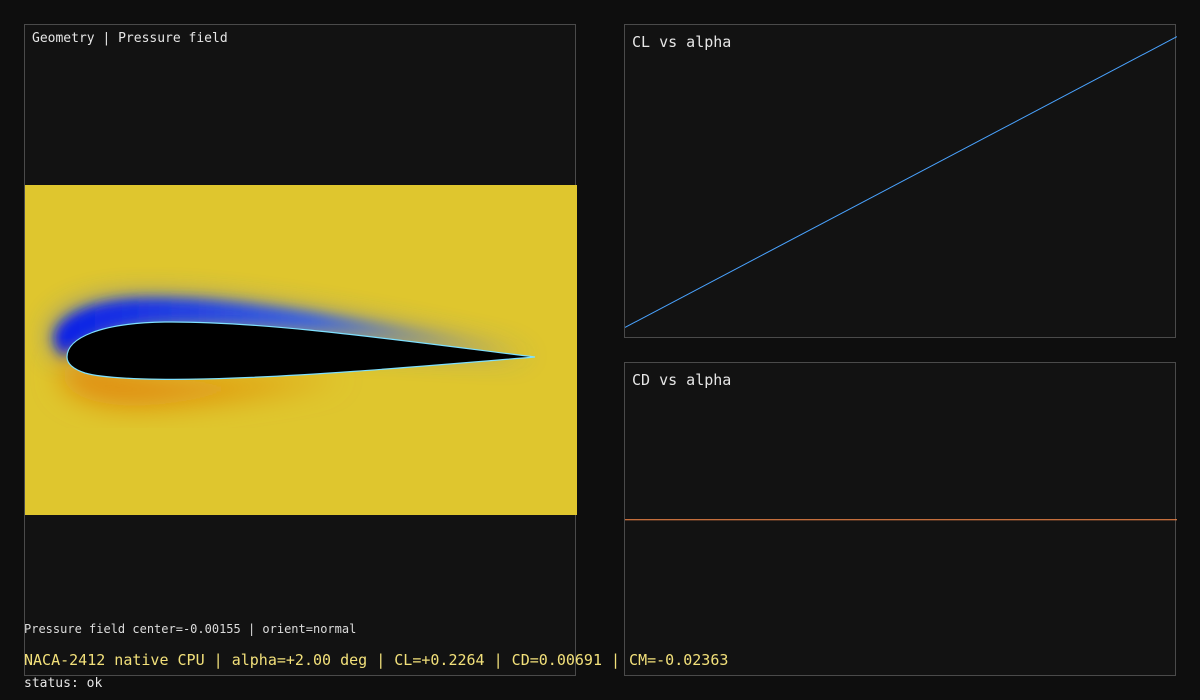 Image resolution: width=1200 pixels, height=700 pixels. I want to click on cd-plot-title: CD vs alpha, so click(682, 380).